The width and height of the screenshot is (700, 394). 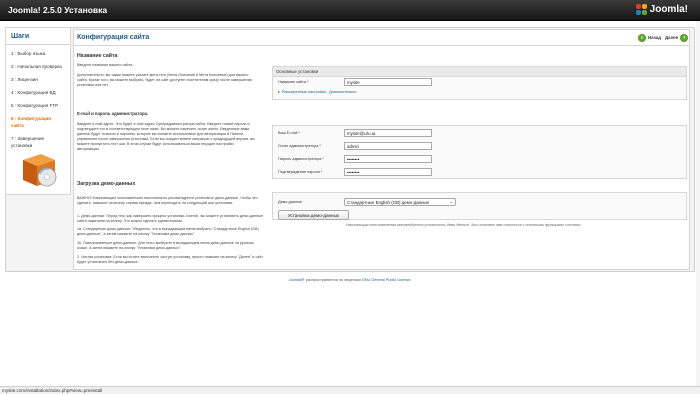 What do you see at coordinates (672, 37) in the screenshot?
I see `next-button-label: Далее` at bounding box center [672, 37].